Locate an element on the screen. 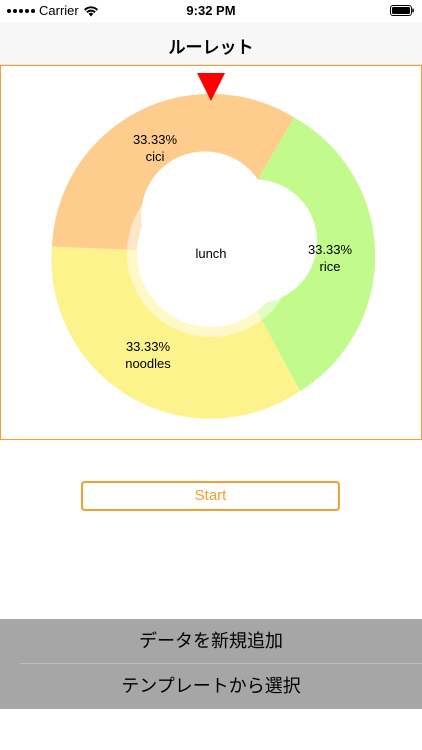 The width and height of the screenshot is (422, 750). add-new-data-button: データを新規追加 is located at coordinates (211, 641).